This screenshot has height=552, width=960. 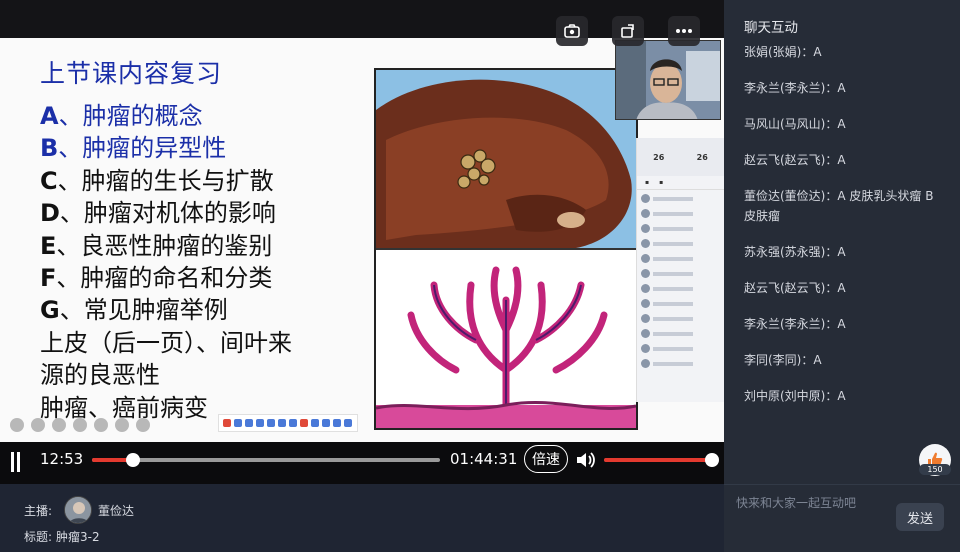 I want to click on player-control-bar: 12:53 01:44:31 倍速, so click(x=362, y=463).